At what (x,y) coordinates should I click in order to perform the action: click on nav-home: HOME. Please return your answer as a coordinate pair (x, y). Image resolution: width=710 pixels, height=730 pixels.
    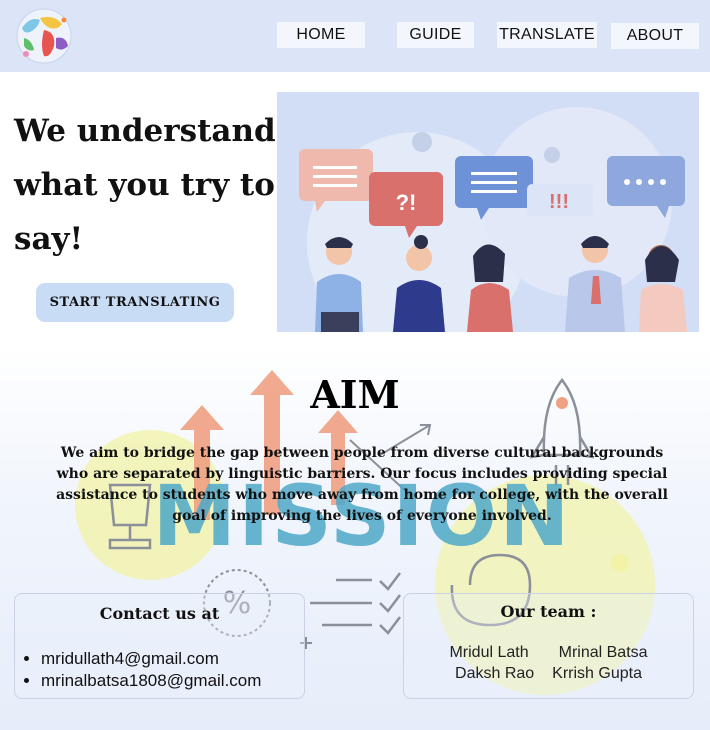
    Looking at the image, I should click on (321, 35).